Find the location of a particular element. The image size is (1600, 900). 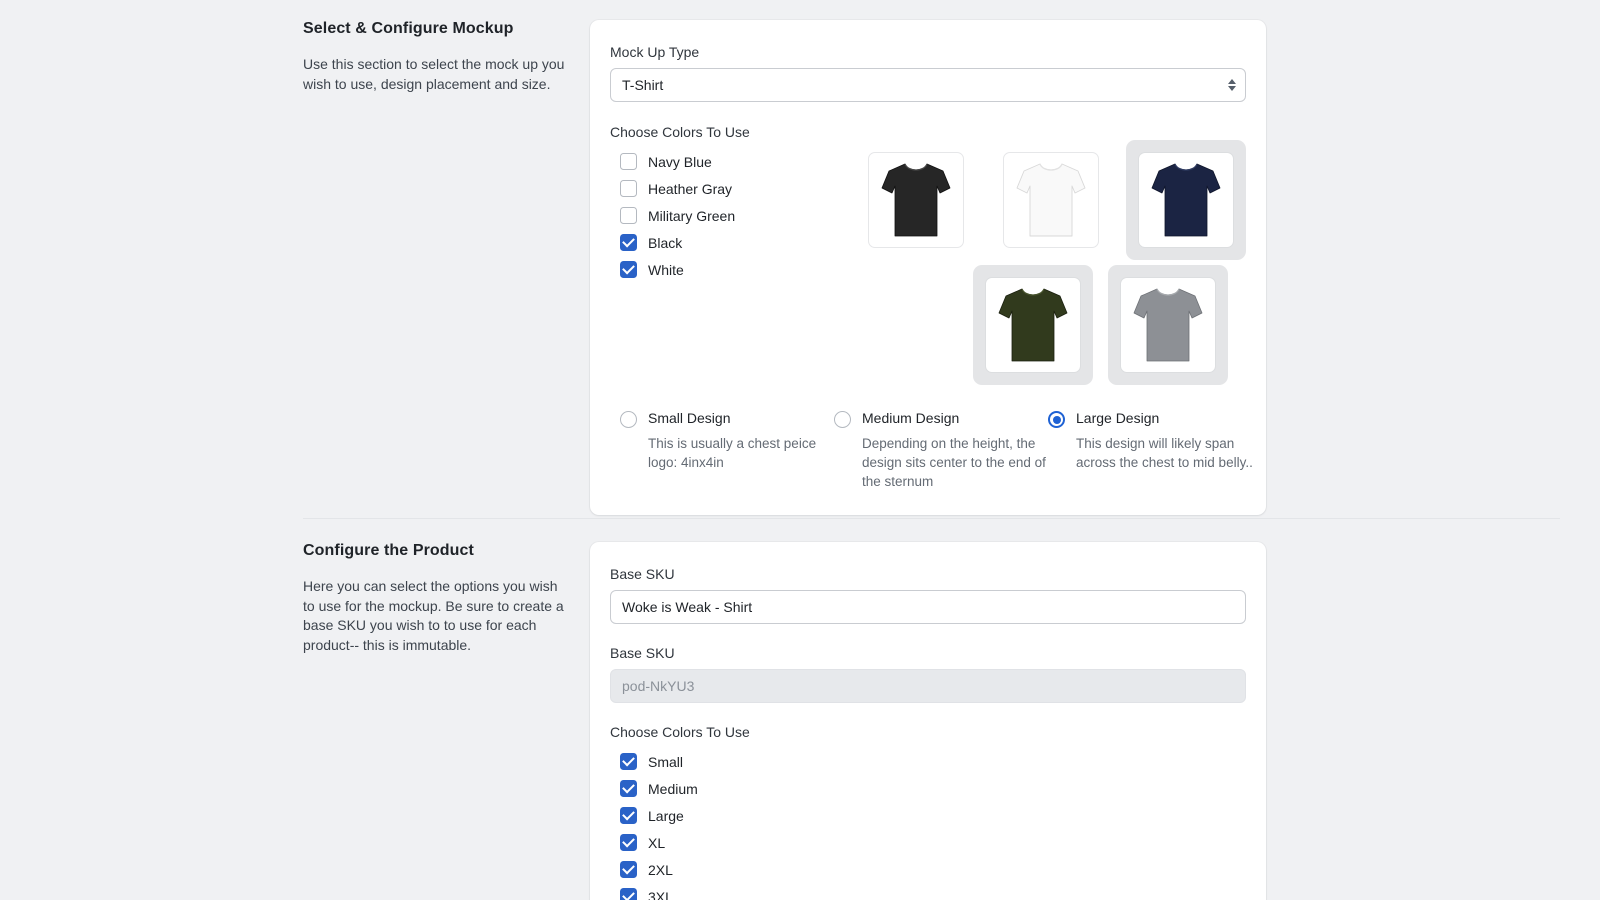

sku-code-value: pod-NkYU3 is located at coordinates (658, 686).